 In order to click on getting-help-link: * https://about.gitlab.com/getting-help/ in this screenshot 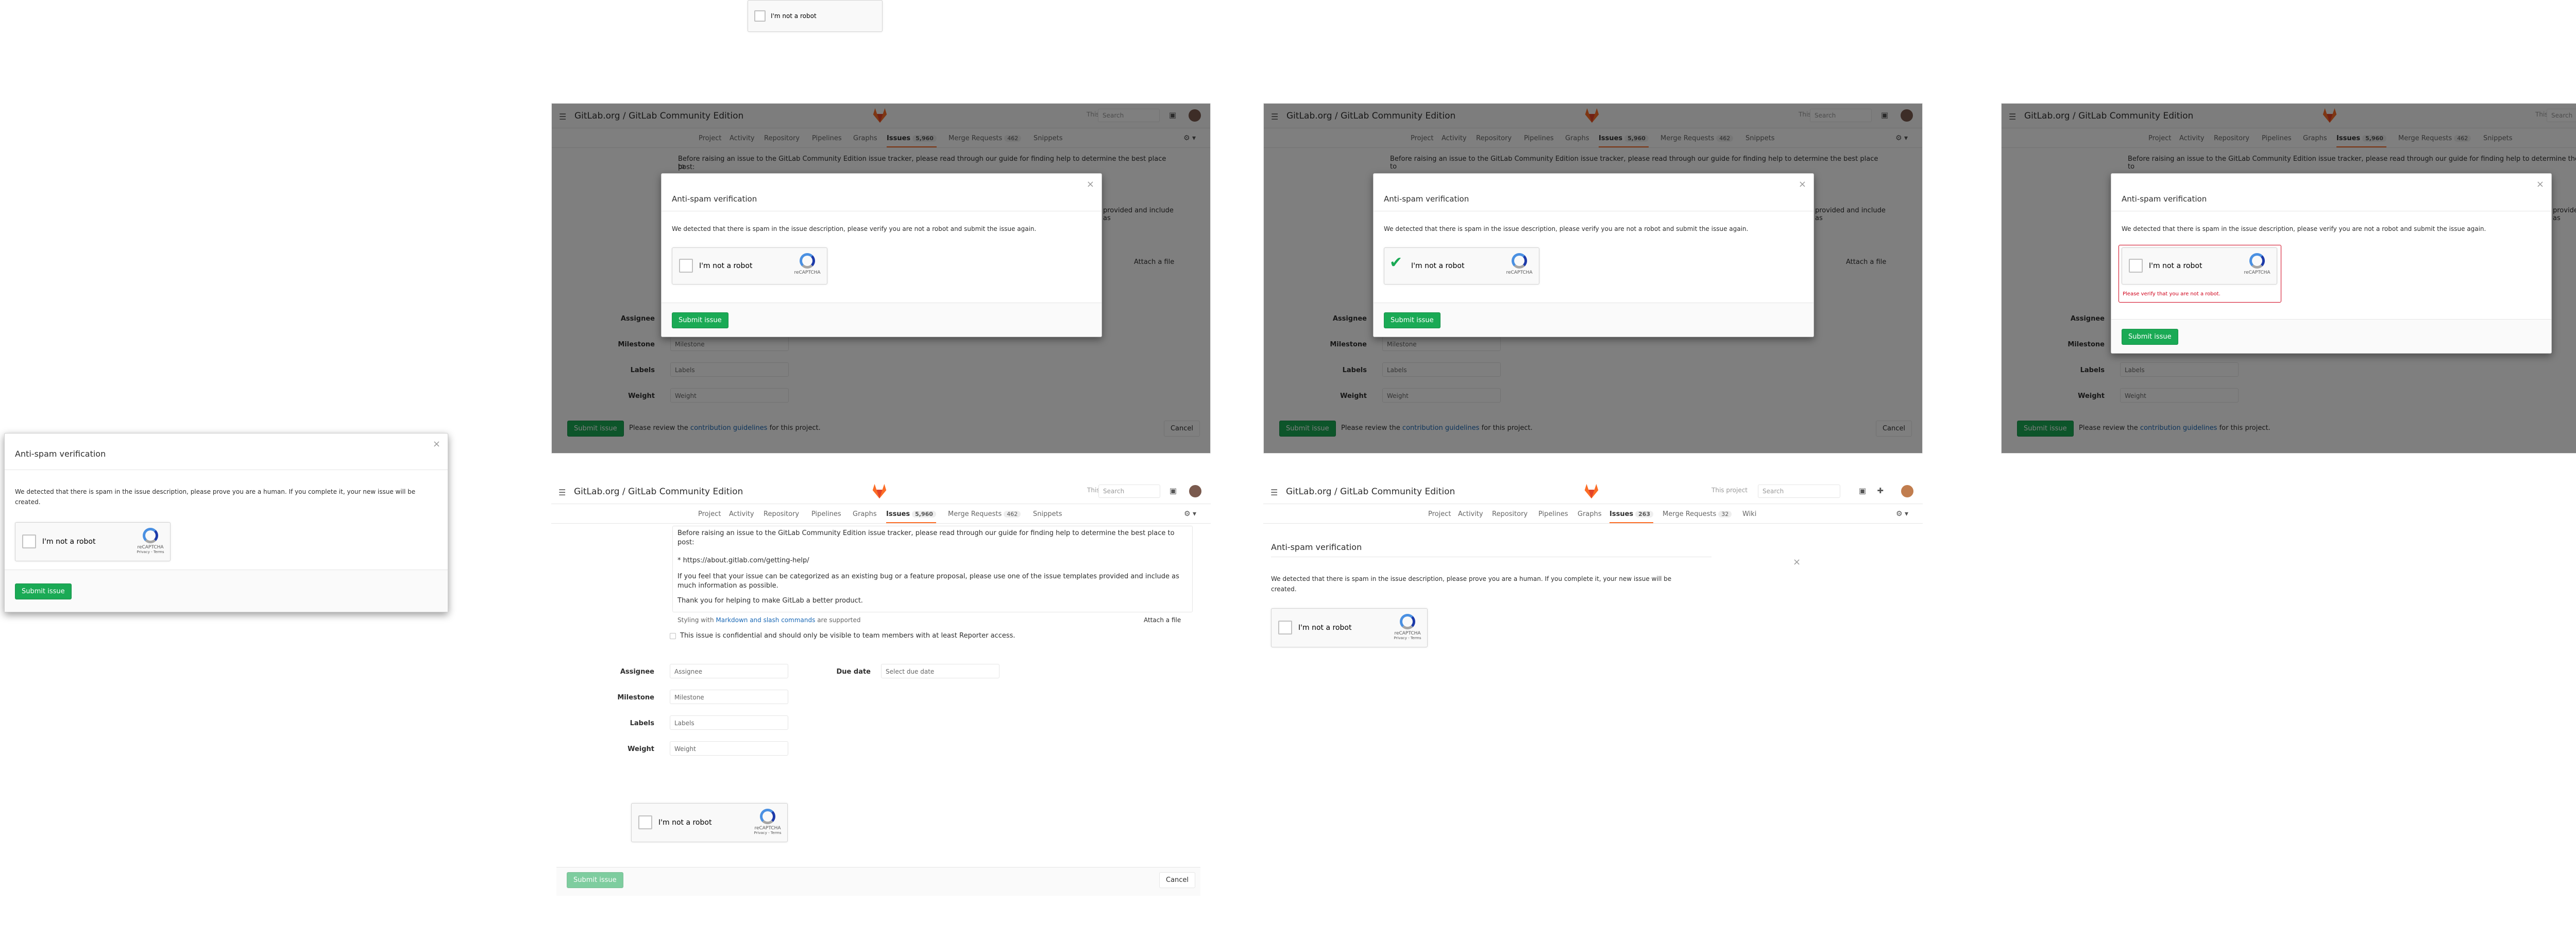, I will do `click(743, 560)`.